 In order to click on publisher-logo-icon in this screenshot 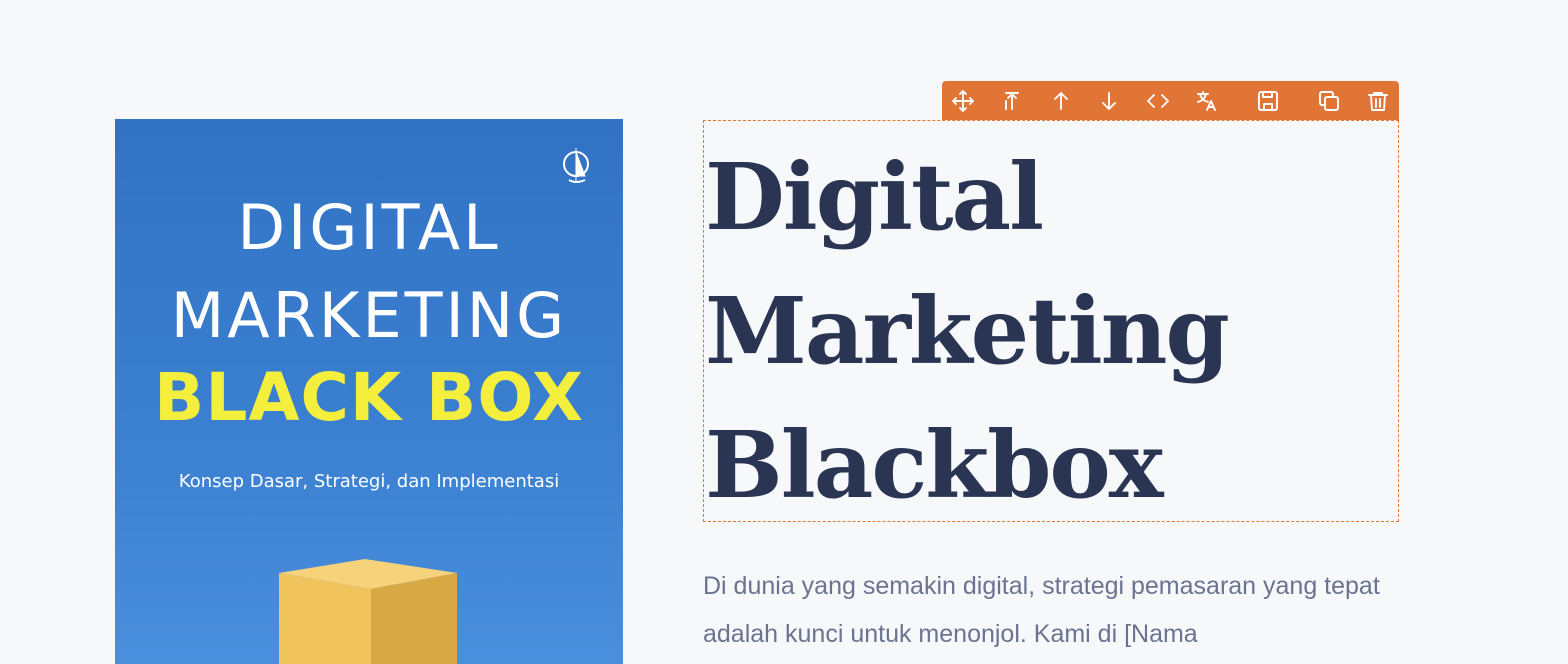, I will do `click(576, 165)`.